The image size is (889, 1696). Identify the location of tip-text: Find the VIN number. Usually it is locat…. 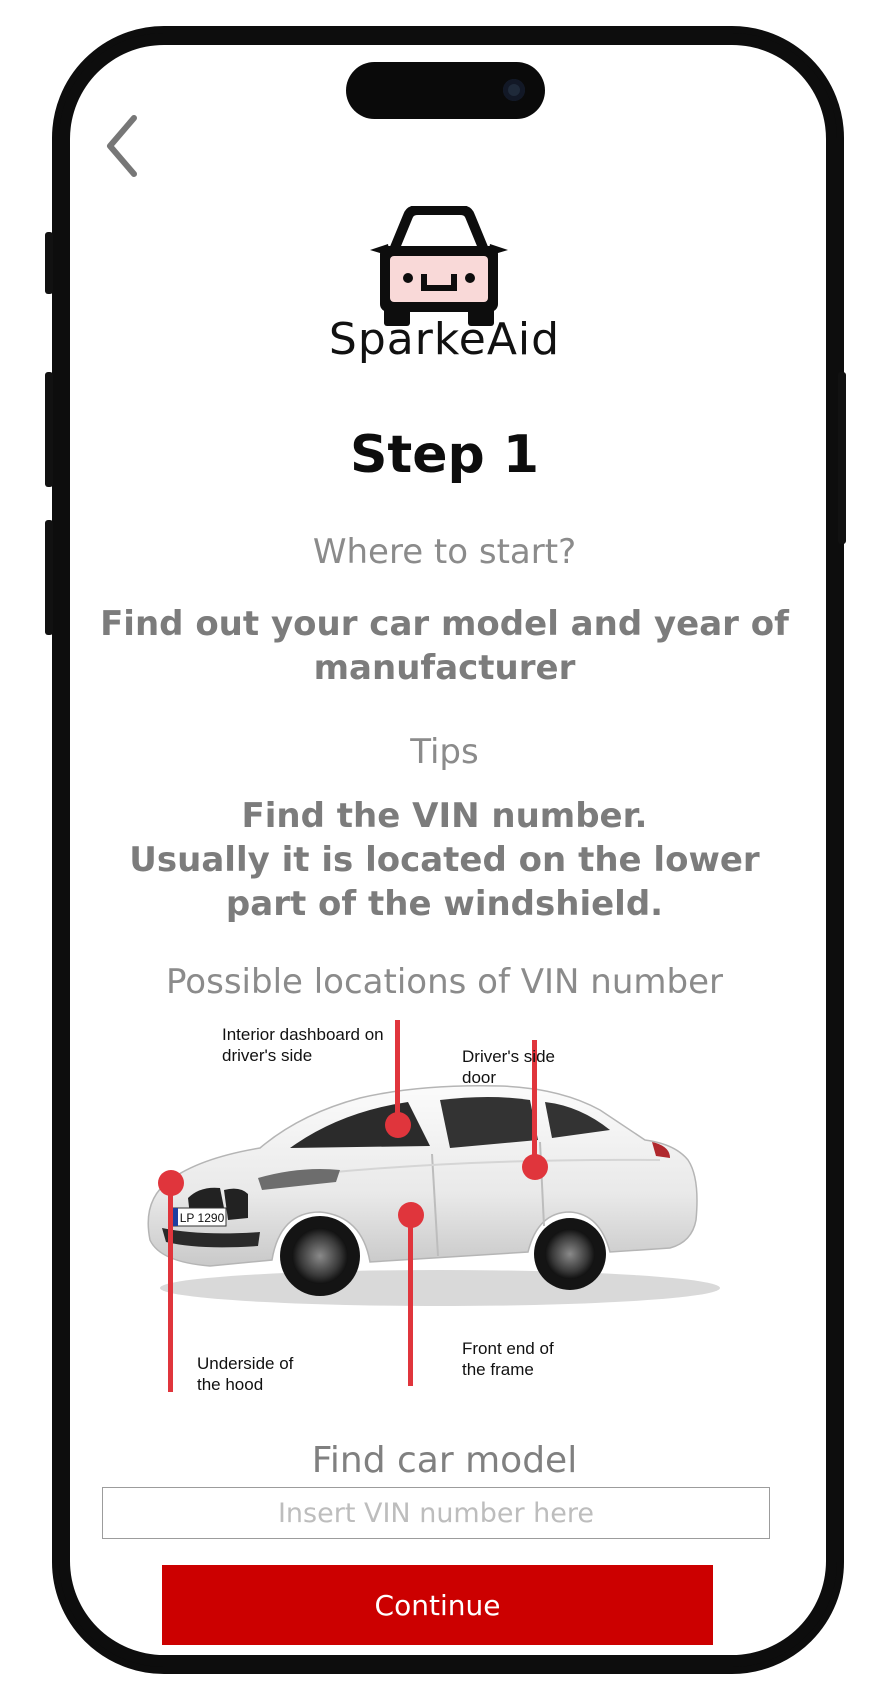
(444, 860).